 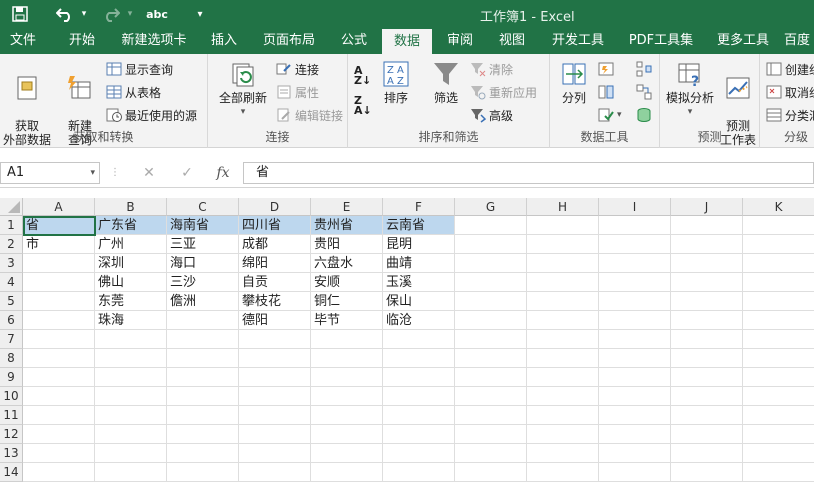 I want to click on name-box-dropdown-icon: ▾, so click(x=92, y=173).